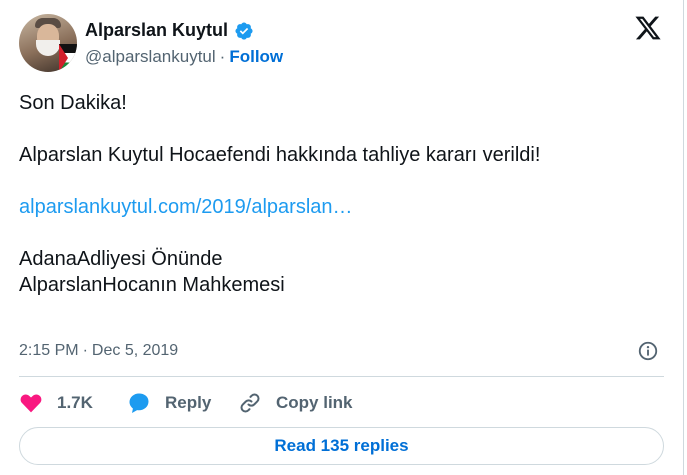 This screenshot has width=687, height=475. What do you see at coordinates (648, 351) in the screenshot?
I see `info-icon` at bounding box center [648, 351].